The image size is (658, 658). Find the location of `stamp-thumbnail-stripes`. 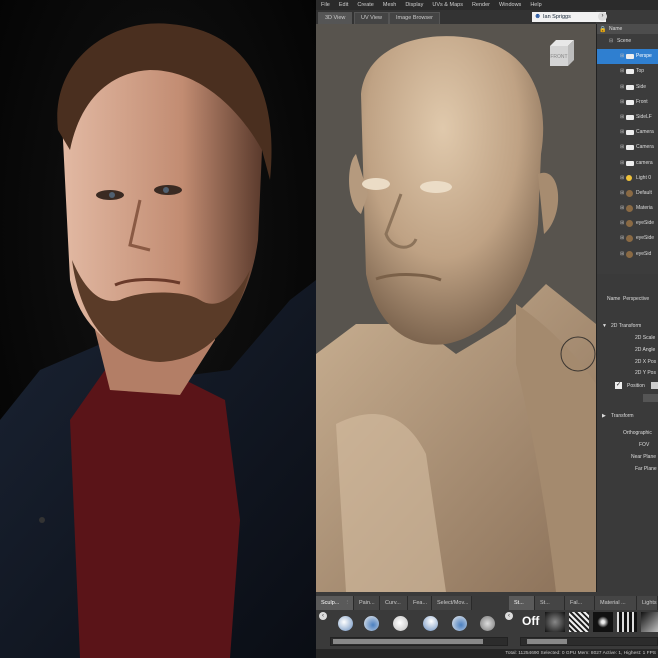

stamp-thumbnail-stripes is located at coordinates (627, 622).